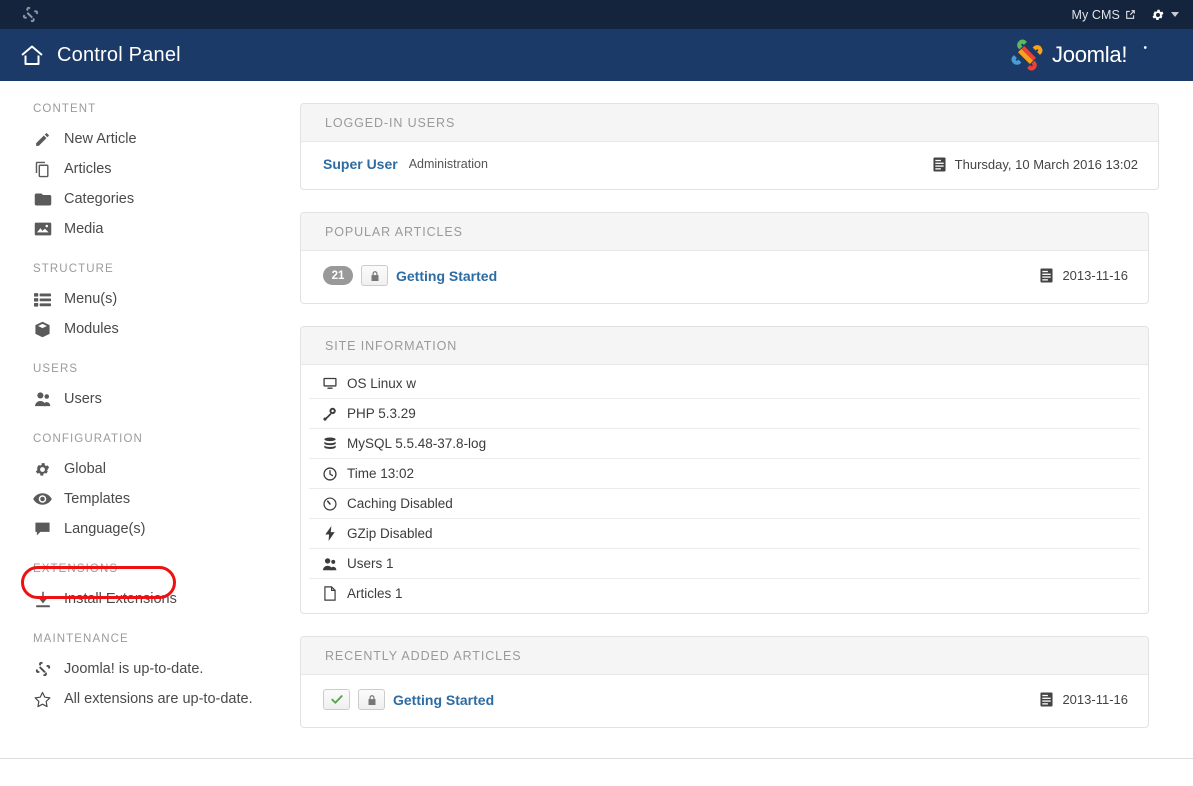  I want to click on wrench-icon, so click(329, 414).